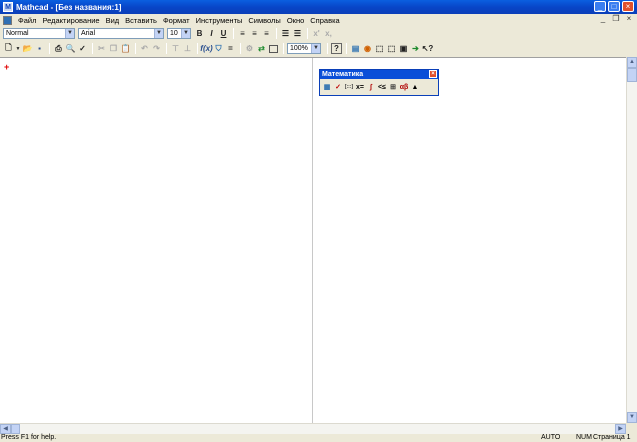 This screenshot has width=637, height=442. What do you see at coordinates (218, 48) in the screenshot?
I see `insert-unit-icon: ⛉` at bounding box center [218, 48].